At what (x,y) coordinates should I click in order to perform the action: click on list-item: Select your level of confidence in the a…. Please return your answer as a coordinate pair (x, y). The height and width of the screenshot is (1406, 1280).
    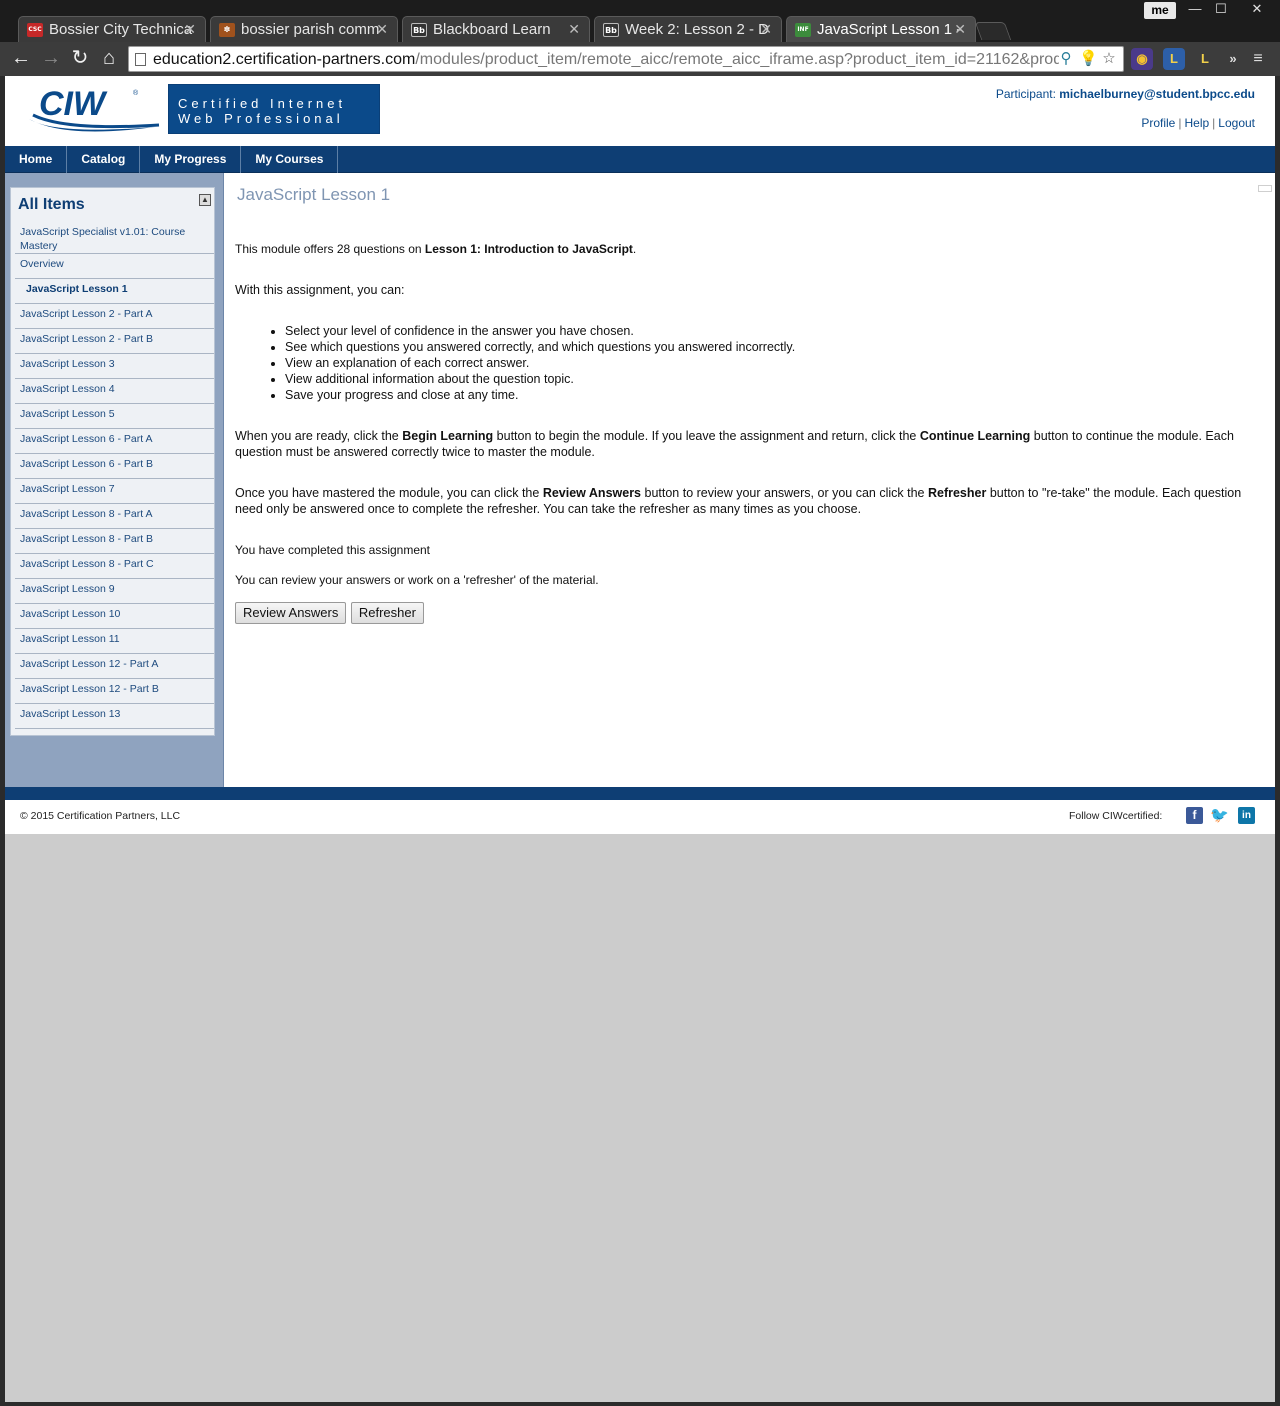
    Looking at the image, I should click on (775, 331).